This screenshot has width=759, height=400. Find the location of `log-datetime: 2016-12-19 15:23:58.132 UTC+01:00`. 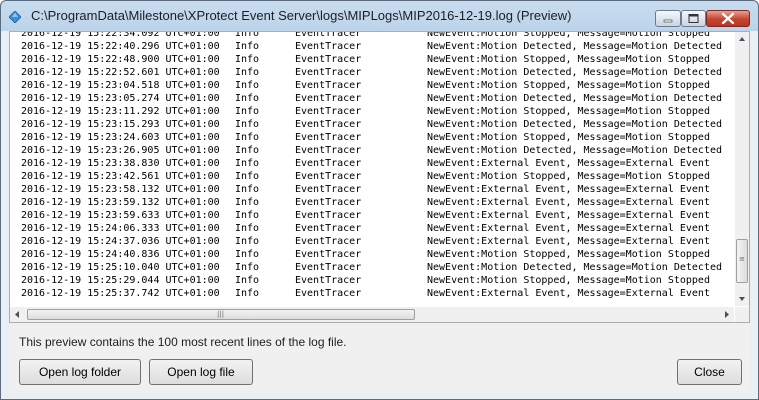

log-datetime: 2016-12-19 15:23:58.132 UTC+01:00 is located at coordinates (120, 189).